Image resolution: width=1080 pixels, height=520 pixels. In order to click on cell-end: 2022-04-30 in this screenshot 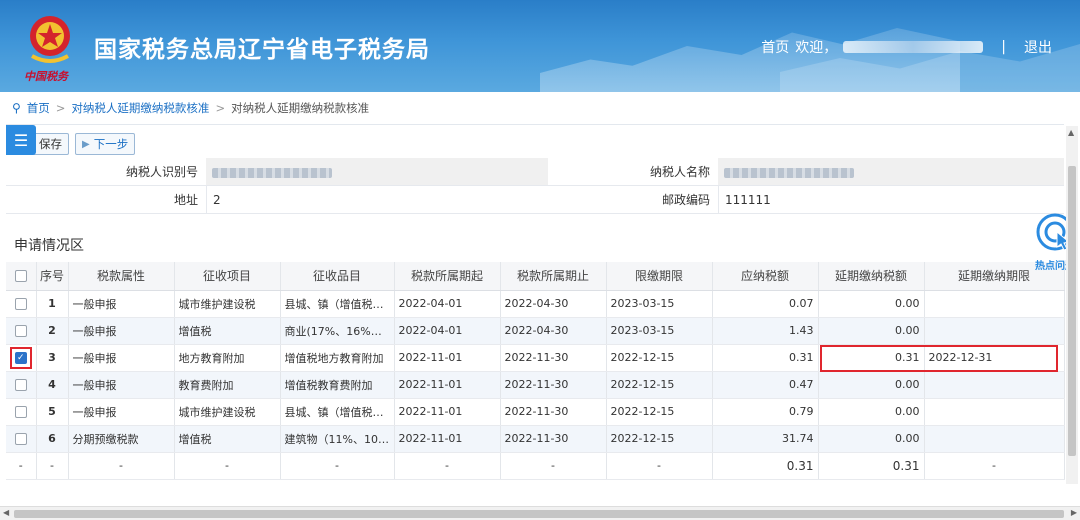, I will do `click(553, 304)`.